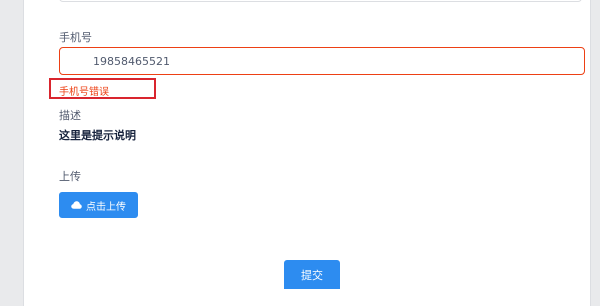 The image size is (600, 306). Describe the element at coordinates (70, 115) in the screenshot. I see `description-label: 描述` at that location.